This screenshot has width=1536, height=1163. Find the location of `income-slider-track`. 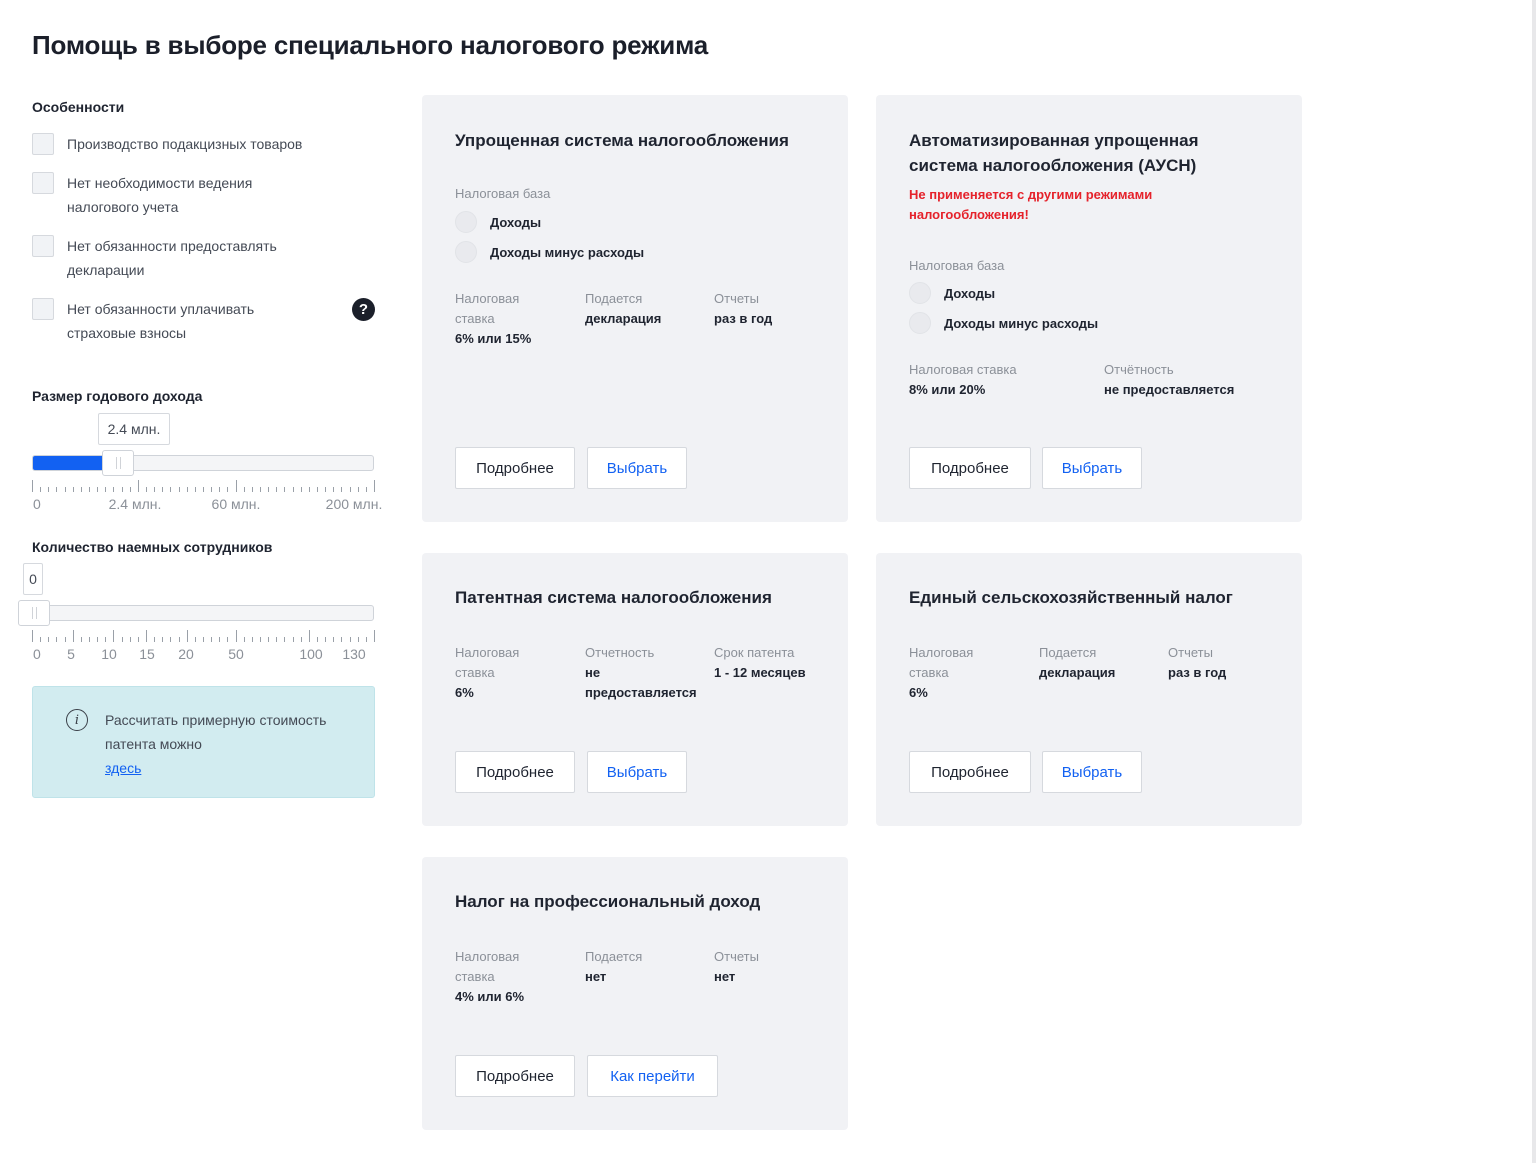

income-slider-track is located at coordinates (203, 463).